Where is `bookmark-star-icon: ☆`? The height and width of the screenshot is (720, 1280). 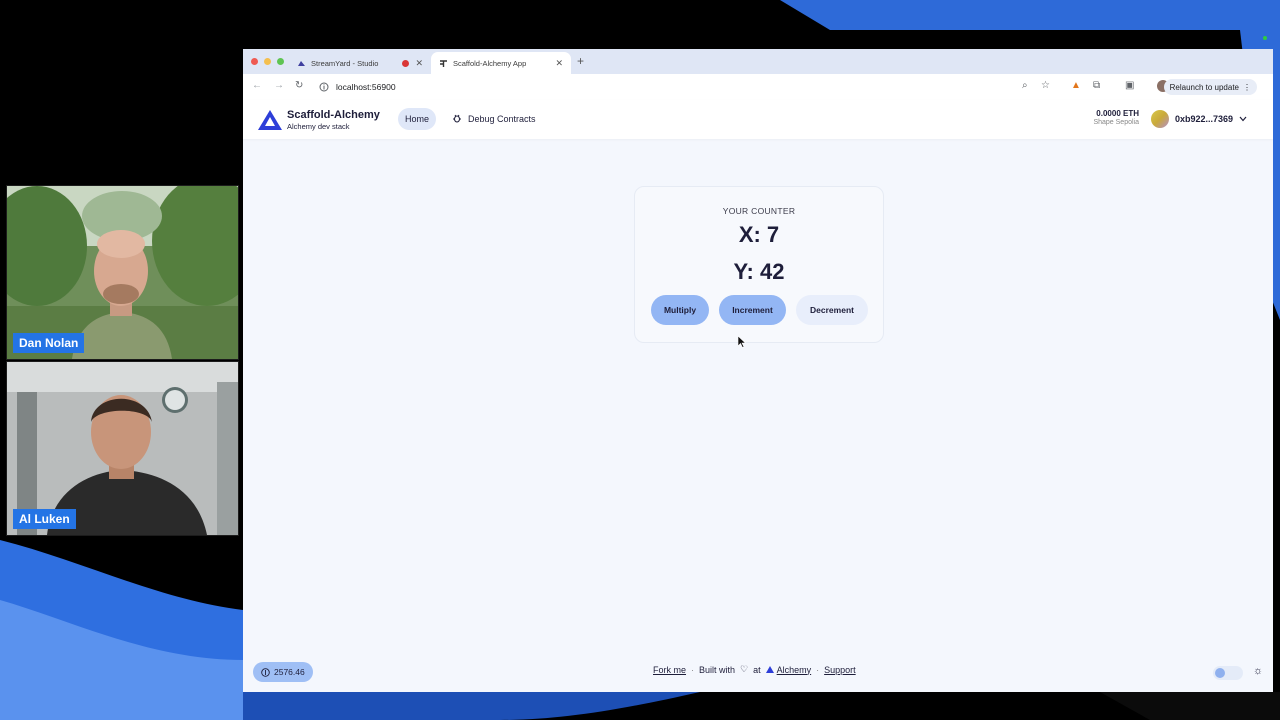 bookmark-star-icon: ☆ is located at coordinates (1045, 85).